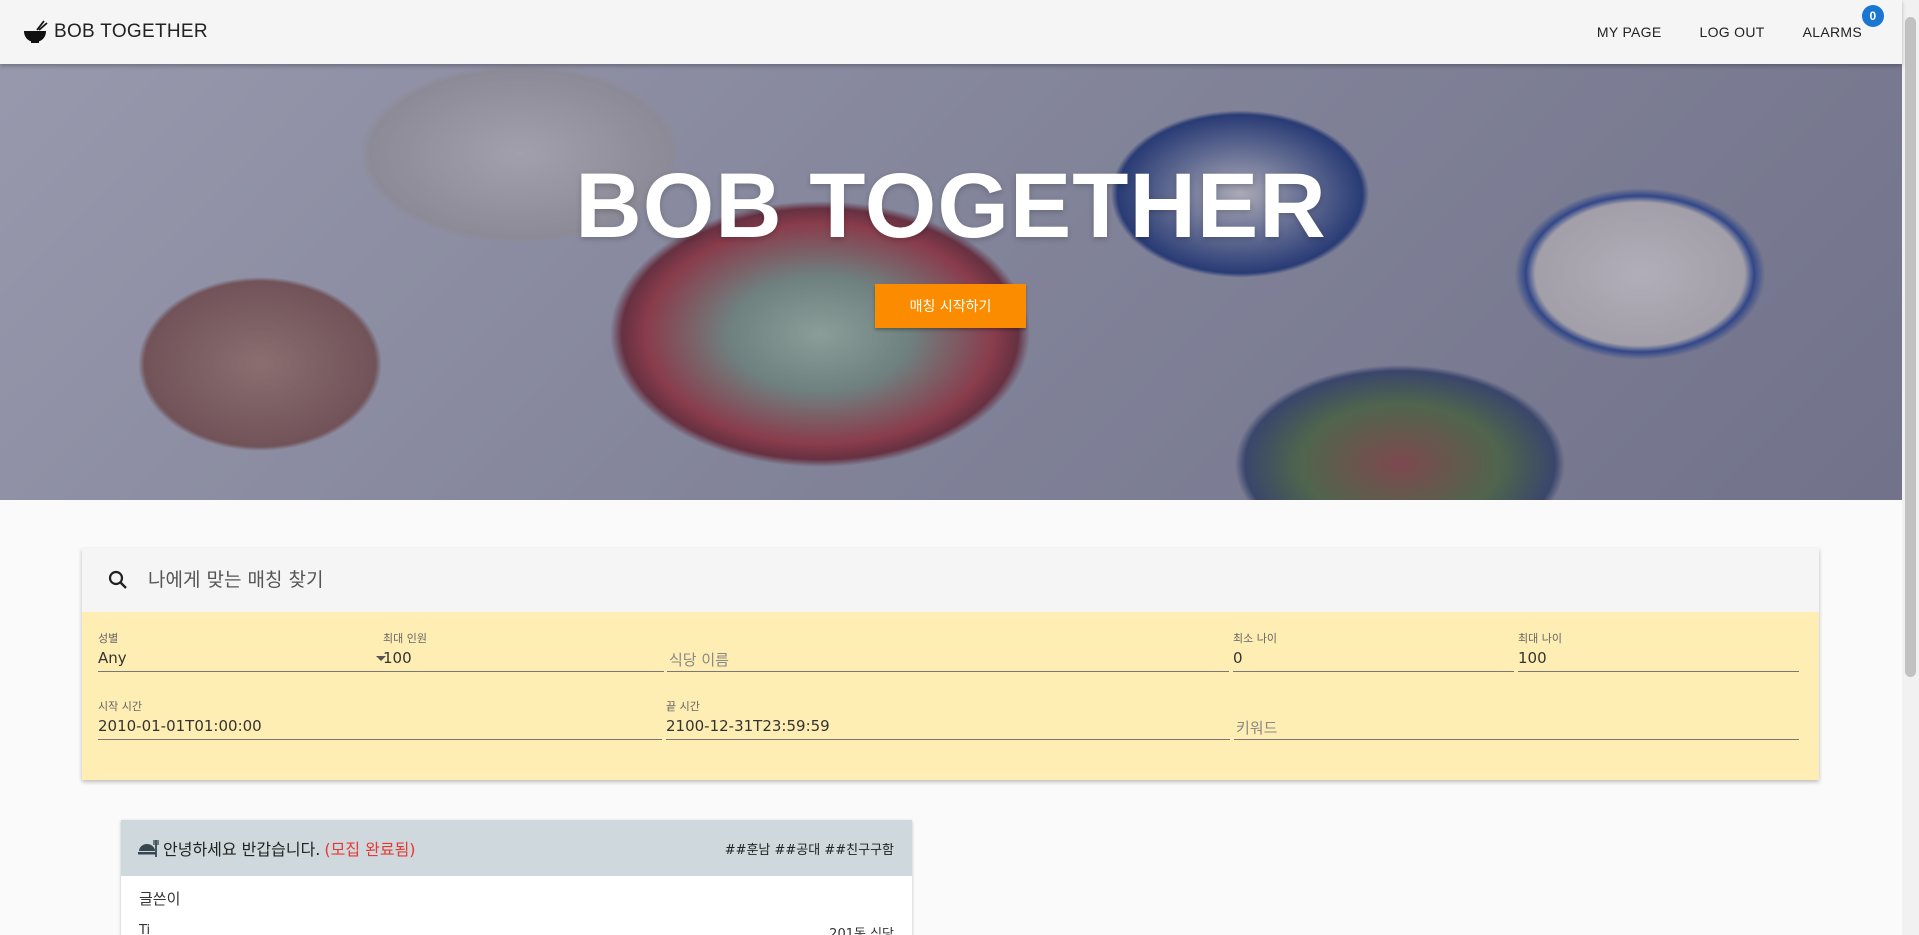 Image resolution: width=1919 pixels, height=935 pixels. Describe the element at coordinates (950, 306) in the screenshot. I see `start-matching-button: 매칭 시작하기` at that location.